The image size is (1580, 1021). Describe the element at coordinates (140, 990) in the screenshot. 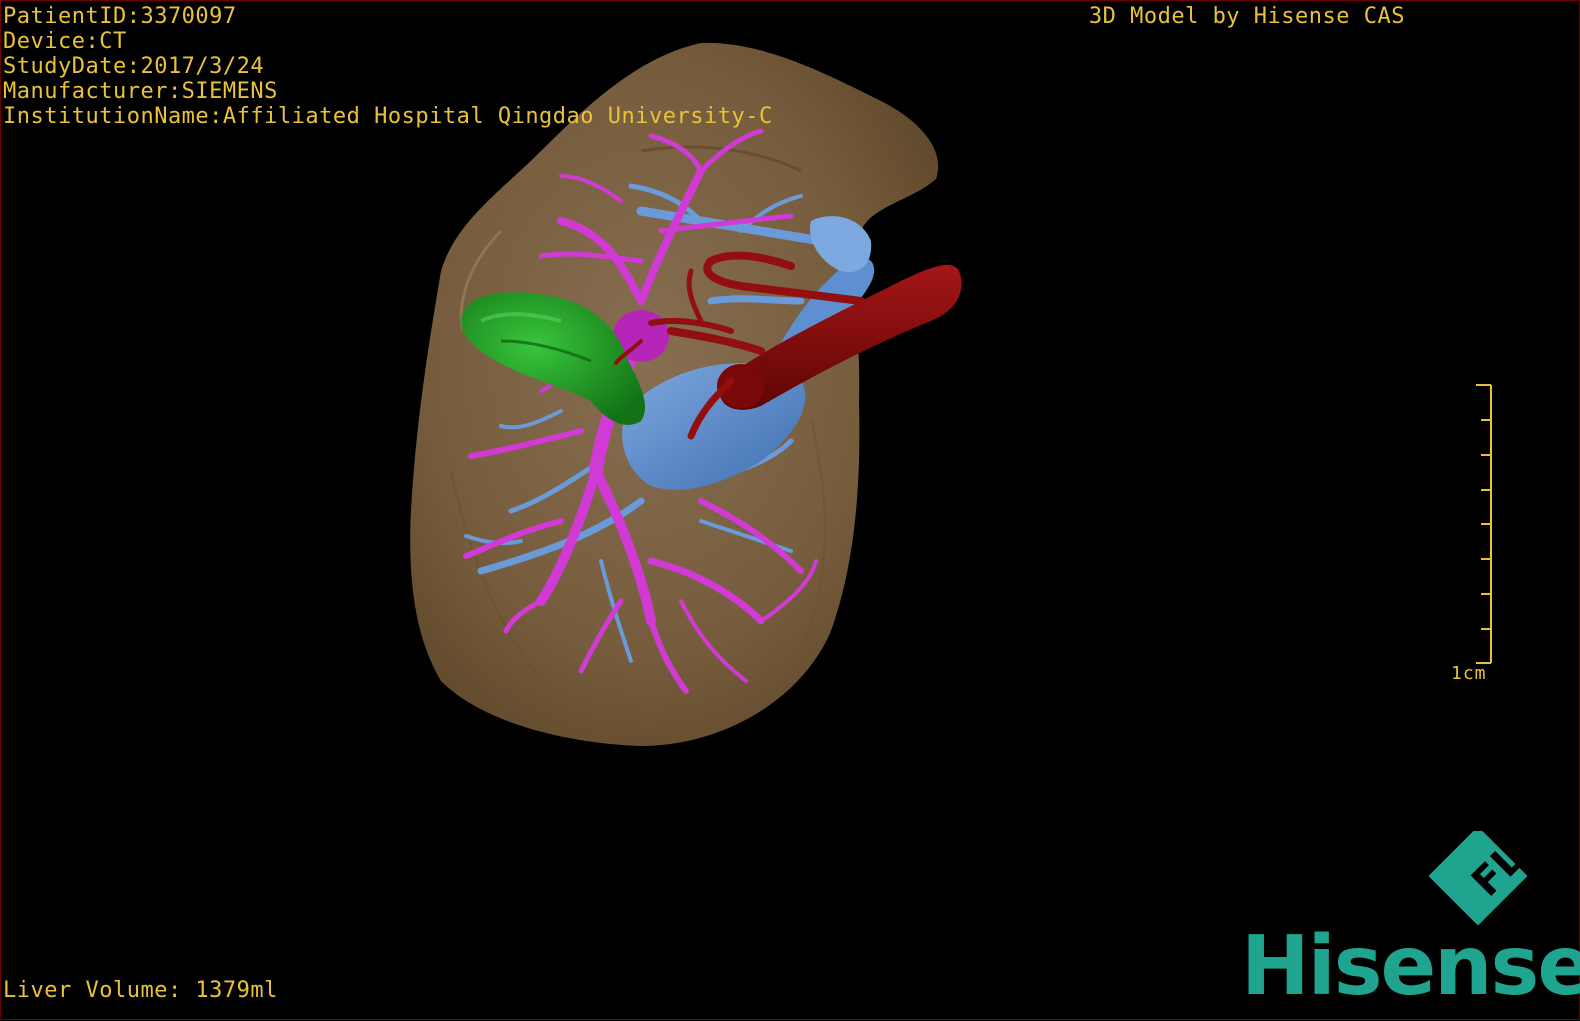

I see `liver-volume-label: Liver Volume: 1379ml` at that location.